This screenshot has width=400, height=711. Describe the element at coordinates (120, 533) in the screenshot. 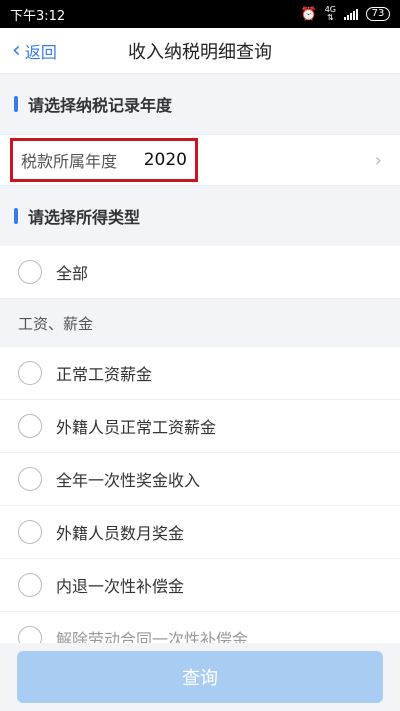

I see `option-label: 外籍人员数月奖金` at that location.